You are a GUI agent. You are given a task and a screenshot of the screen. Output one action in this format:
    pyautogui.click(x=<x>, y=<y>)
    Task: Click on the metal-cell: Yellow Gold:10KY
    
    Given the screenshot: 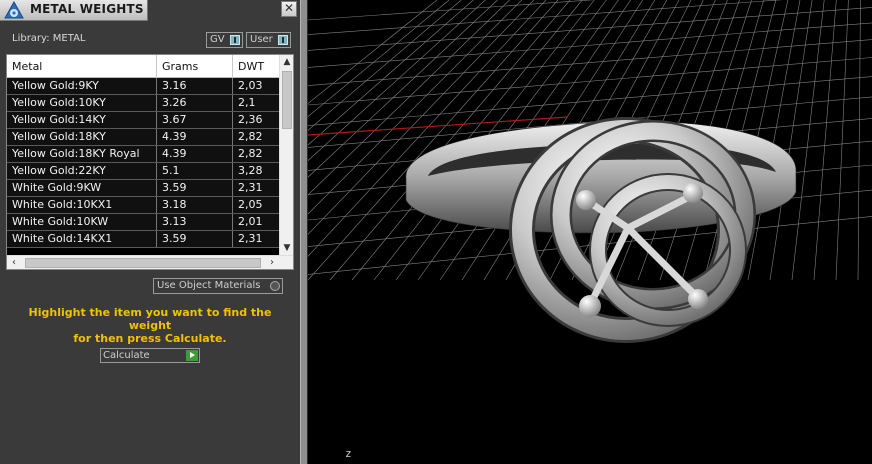 What is the action you would take?
    pyautogui.click(x=82, y=103)
    